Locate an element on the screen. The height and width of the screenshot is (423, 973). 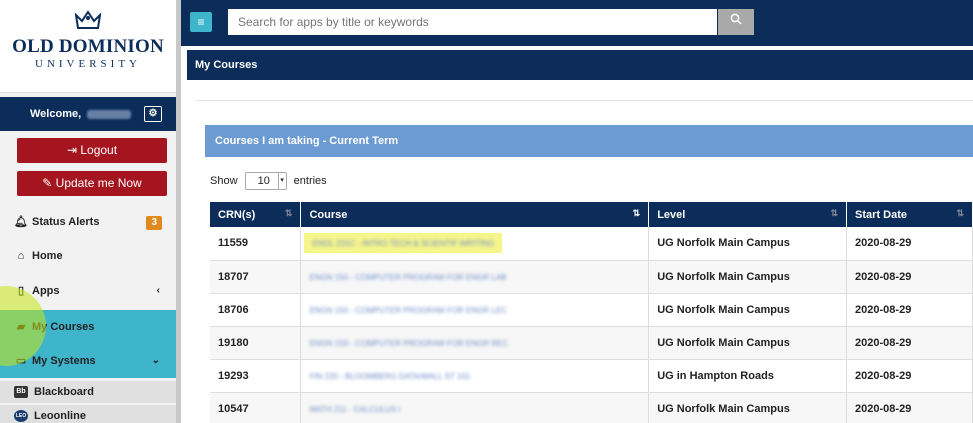
search-icon is located at coordinates (736, 19).